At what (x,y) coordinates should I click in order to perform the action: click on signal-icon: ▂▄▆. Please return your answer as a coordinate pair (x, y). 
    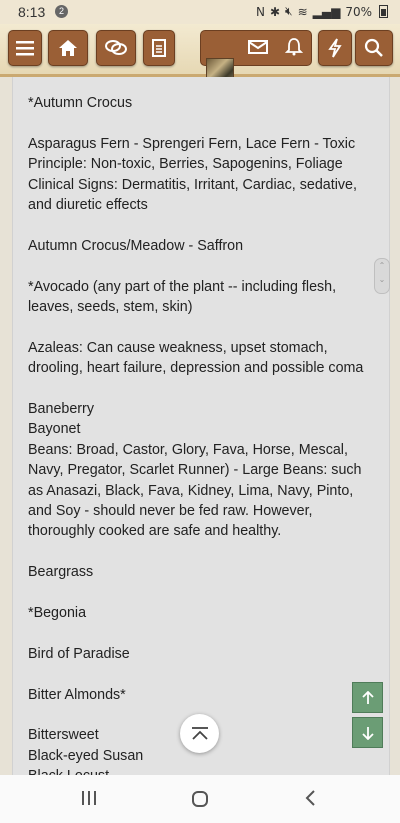
    Looking at the image, I should click on (326, 11).